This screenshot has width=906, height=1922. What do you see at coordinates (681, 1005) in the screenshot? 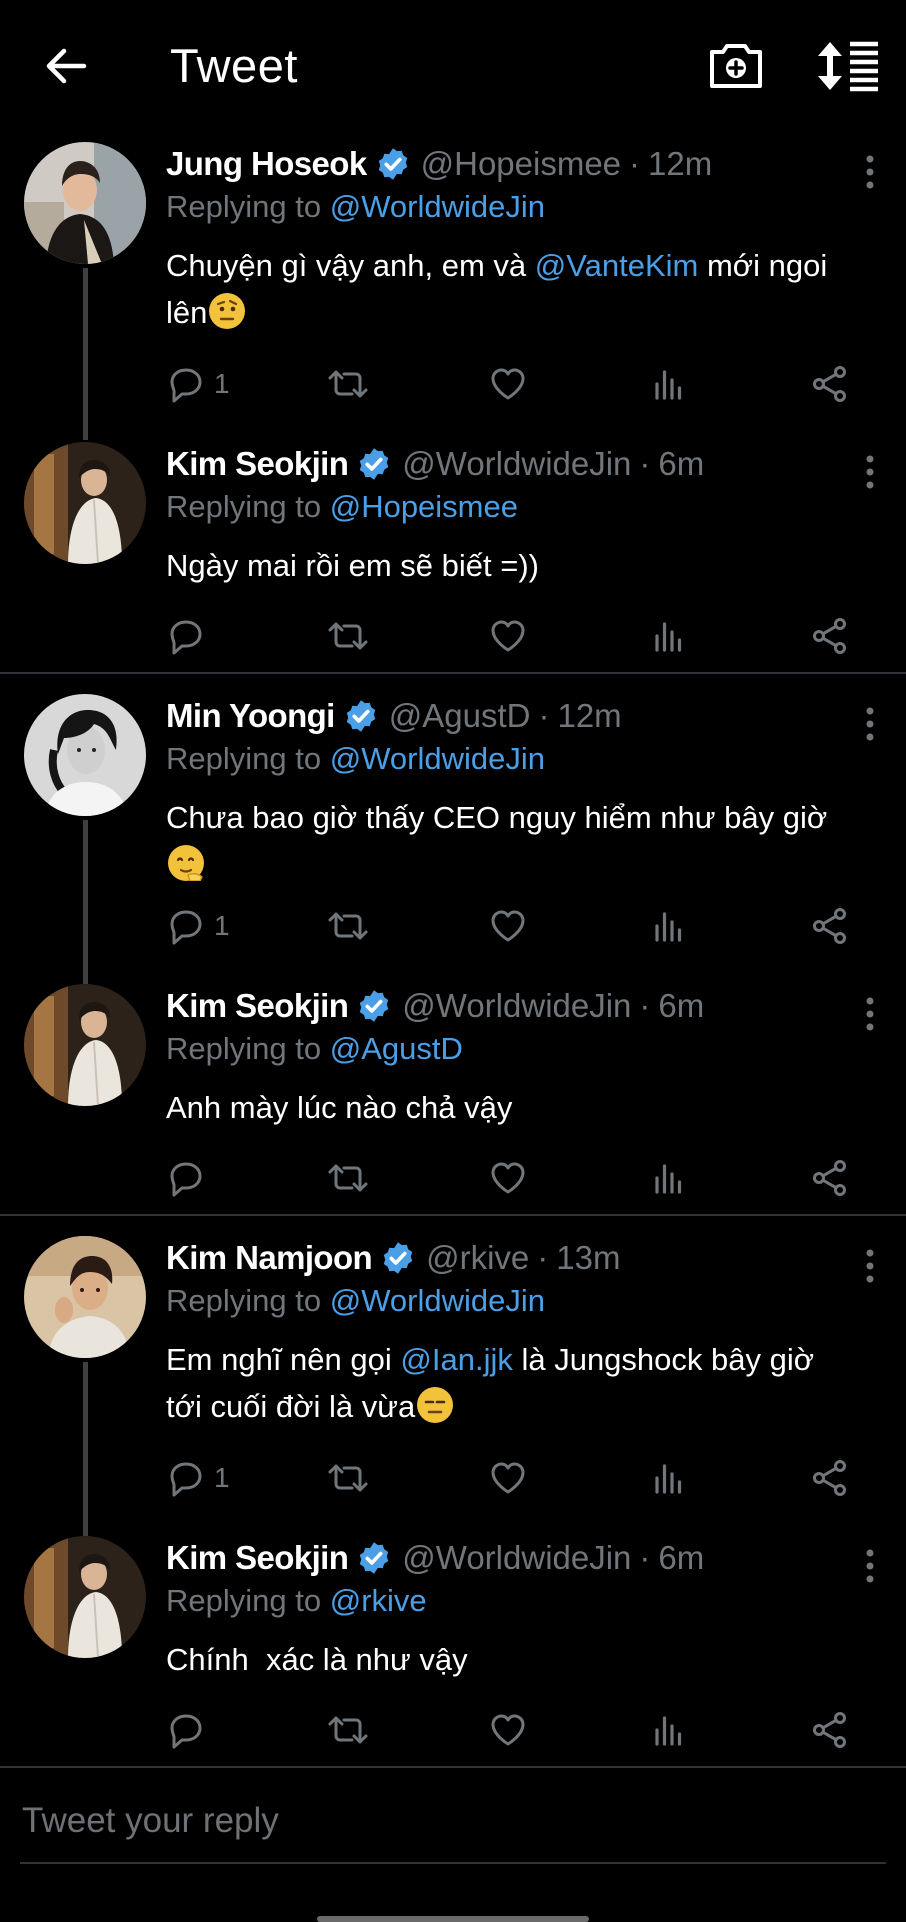
I see `timestamp: 6m` at bounding box center [681, 1005].